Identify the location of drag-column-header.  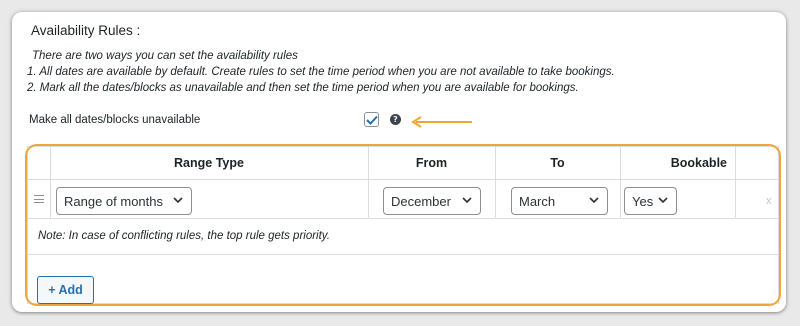
(39, 163).